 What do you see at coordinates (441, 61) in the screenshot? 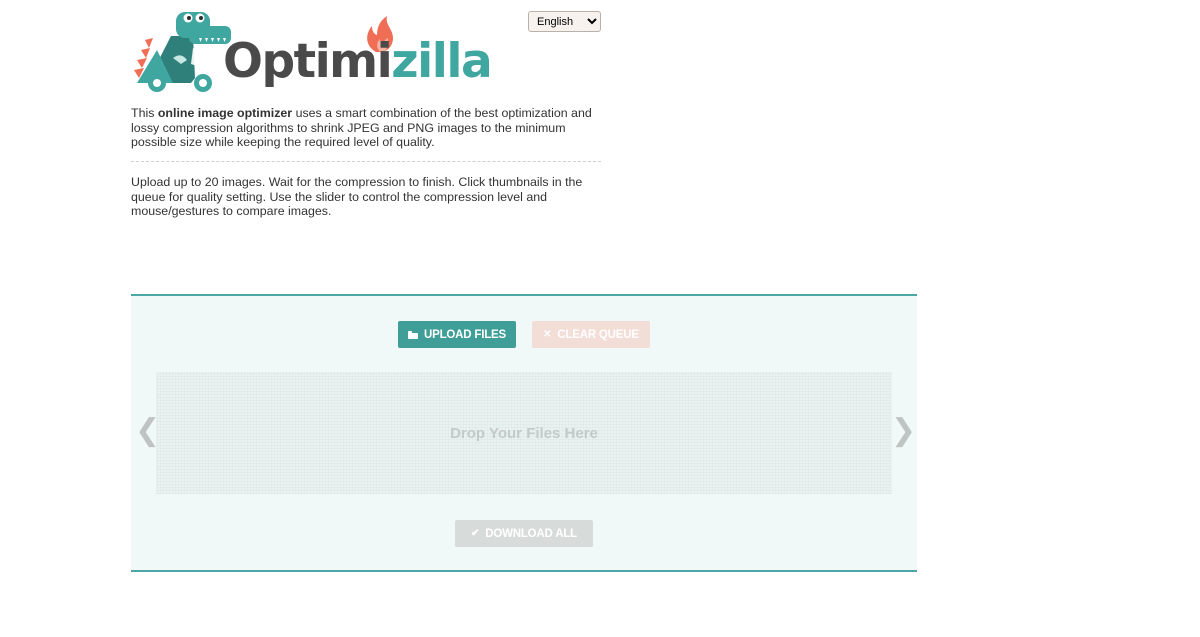
I see `logo-word-zilla: zilla` at bounding box center [441, 61].